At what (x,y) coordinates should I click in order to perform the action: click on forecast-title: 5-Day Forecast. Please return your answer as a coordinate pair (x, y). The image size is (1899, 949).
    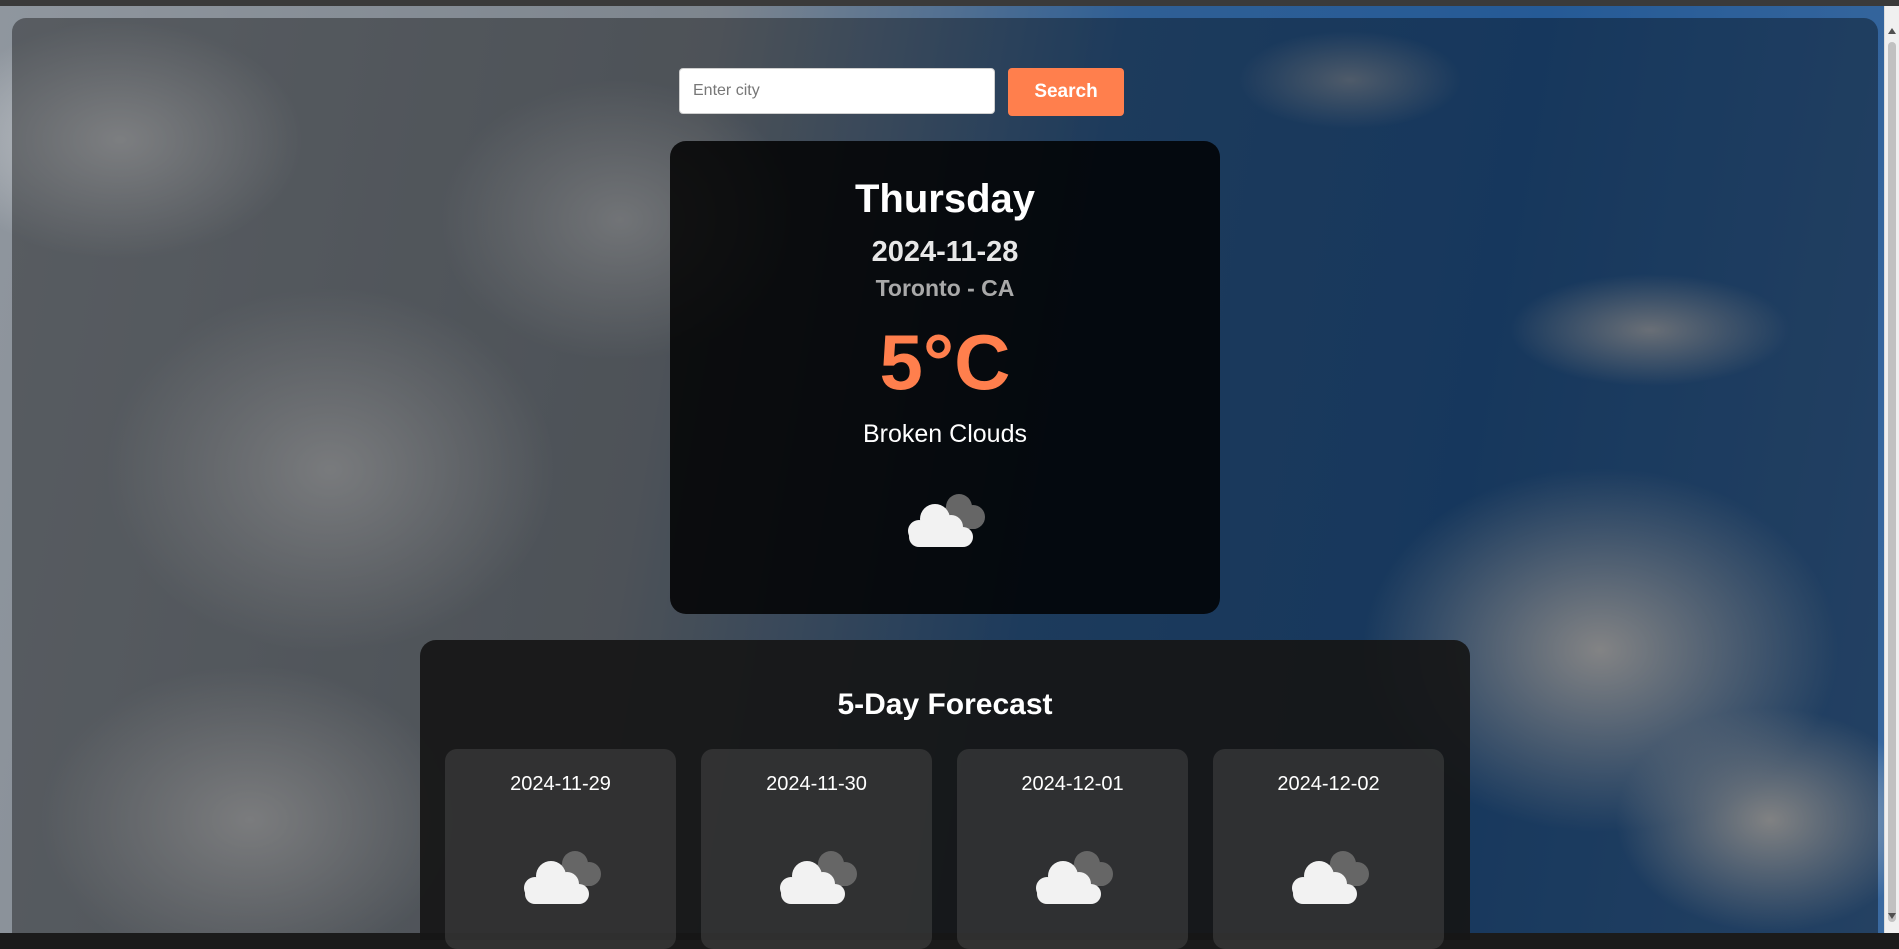
    Looking at the image, I should click on (945, 704).